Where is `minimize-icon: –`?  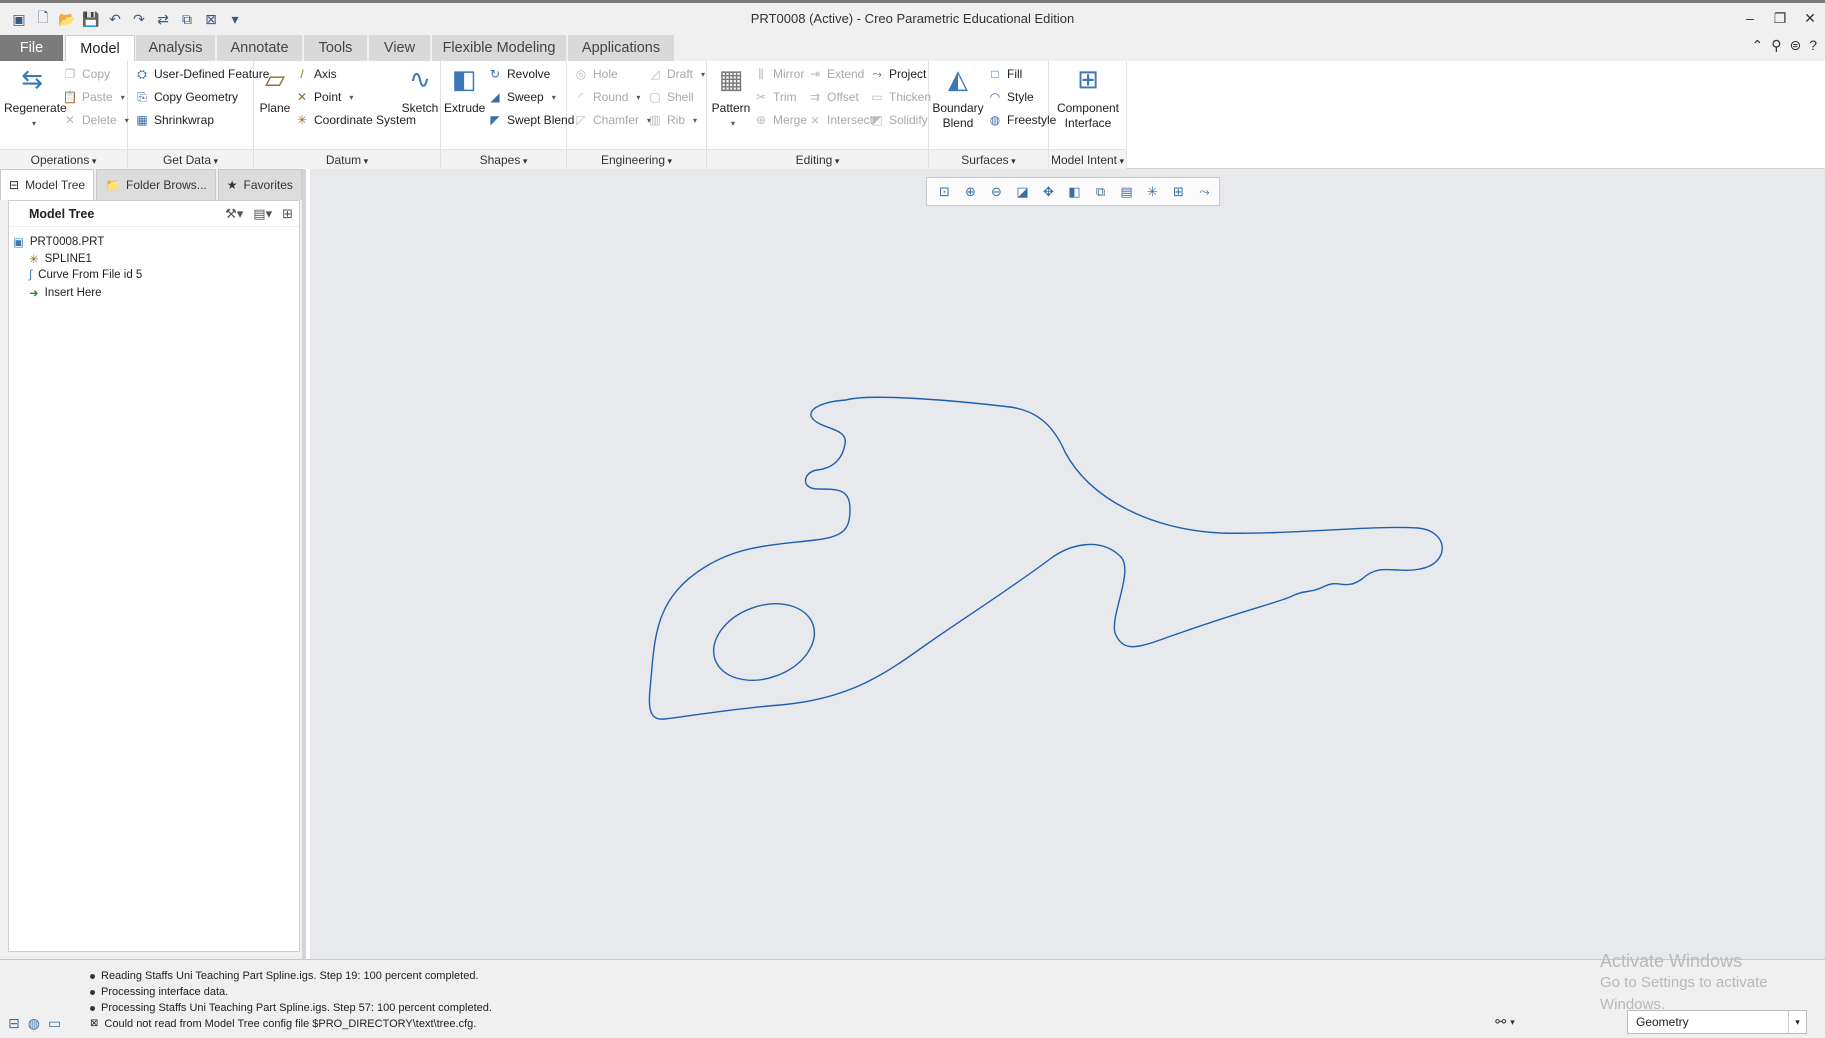
minimize-icon: – is located at coordinates (1750, 18).